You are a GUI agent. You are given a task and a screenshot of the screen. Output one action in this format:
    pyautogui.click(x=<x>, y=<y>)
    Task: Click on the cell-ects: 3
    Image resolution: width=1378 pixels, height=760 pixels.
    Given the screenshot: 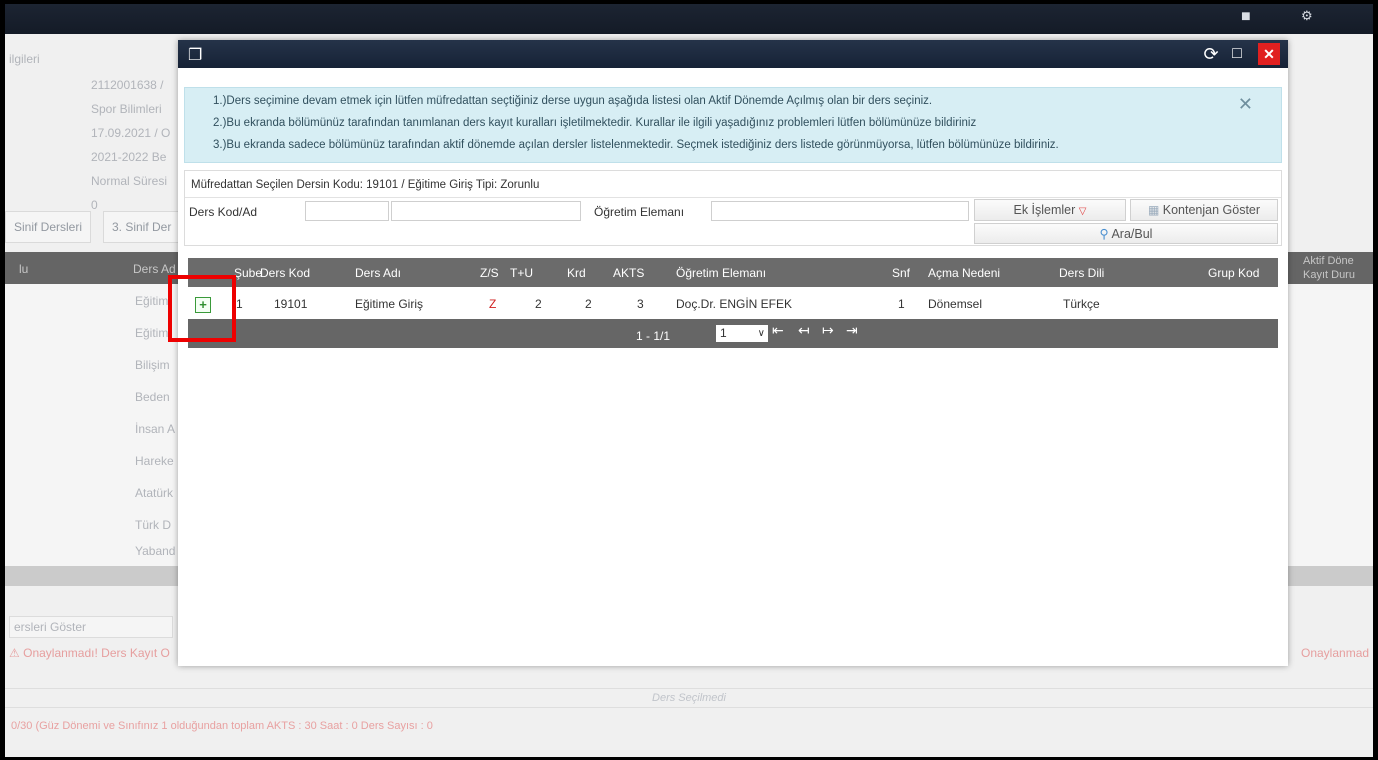 What is the action you would take?
    pyautogui.click(x=640, y=304)
    